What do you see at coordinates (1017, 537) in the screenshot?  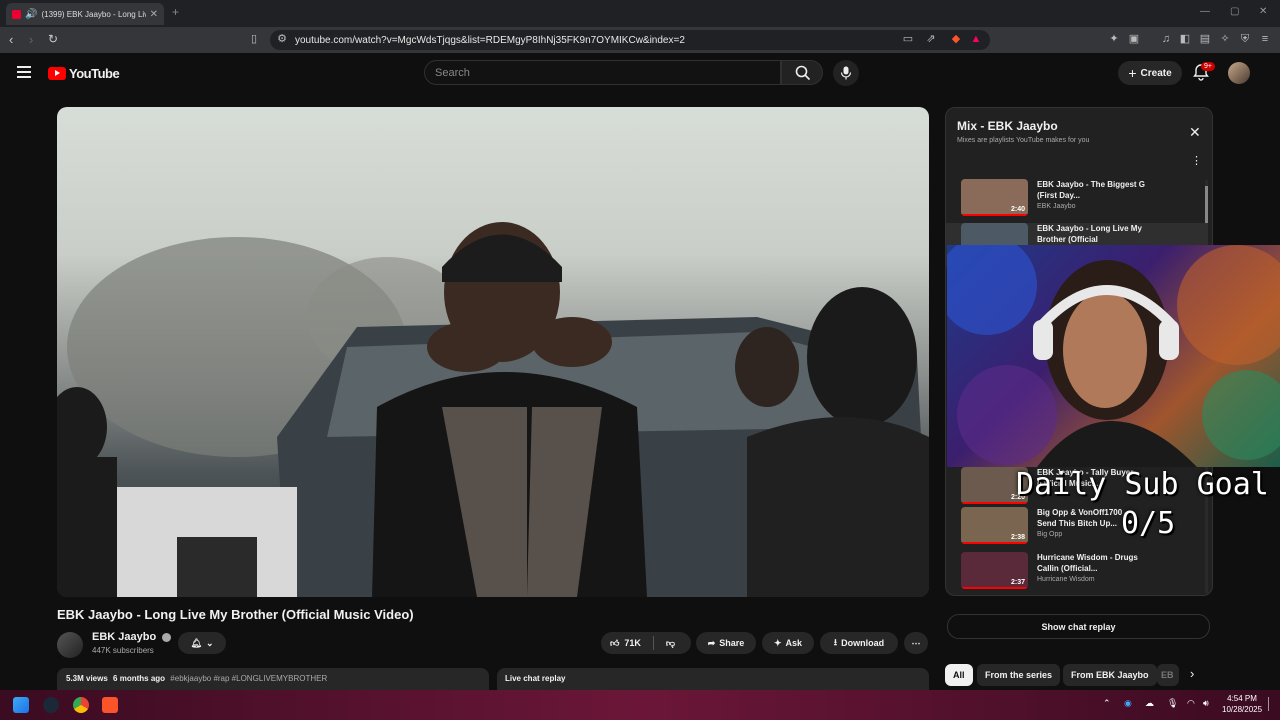 I see `duration: 2:38` at bounding box center [1017, 537].